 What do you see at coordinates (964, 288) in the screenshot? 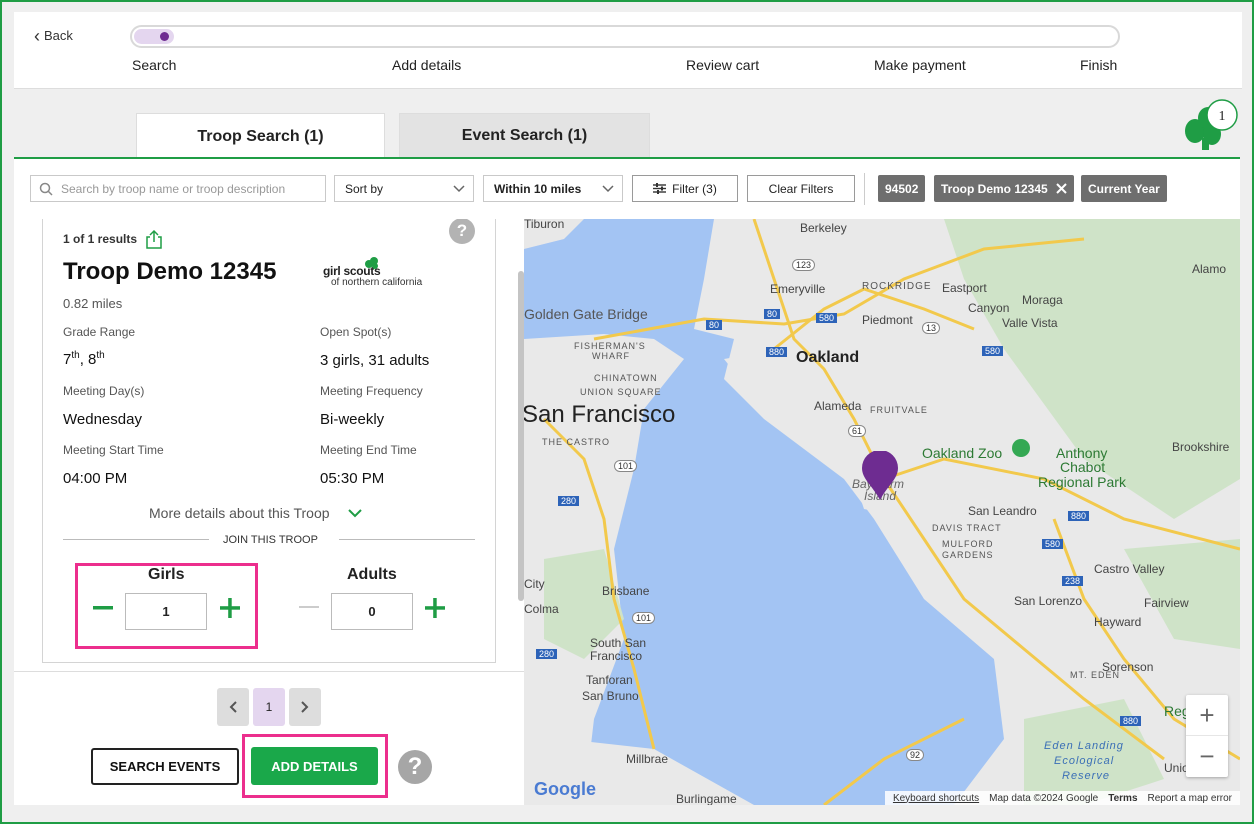
I see `map-label-eastport: Eastport` at bounding box center [964, 288].